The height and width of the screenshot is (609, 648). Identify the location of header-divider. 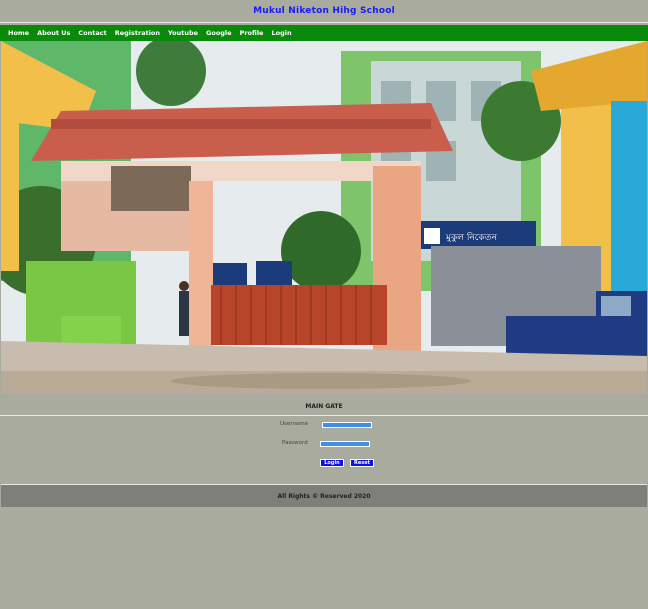
(324, 22).